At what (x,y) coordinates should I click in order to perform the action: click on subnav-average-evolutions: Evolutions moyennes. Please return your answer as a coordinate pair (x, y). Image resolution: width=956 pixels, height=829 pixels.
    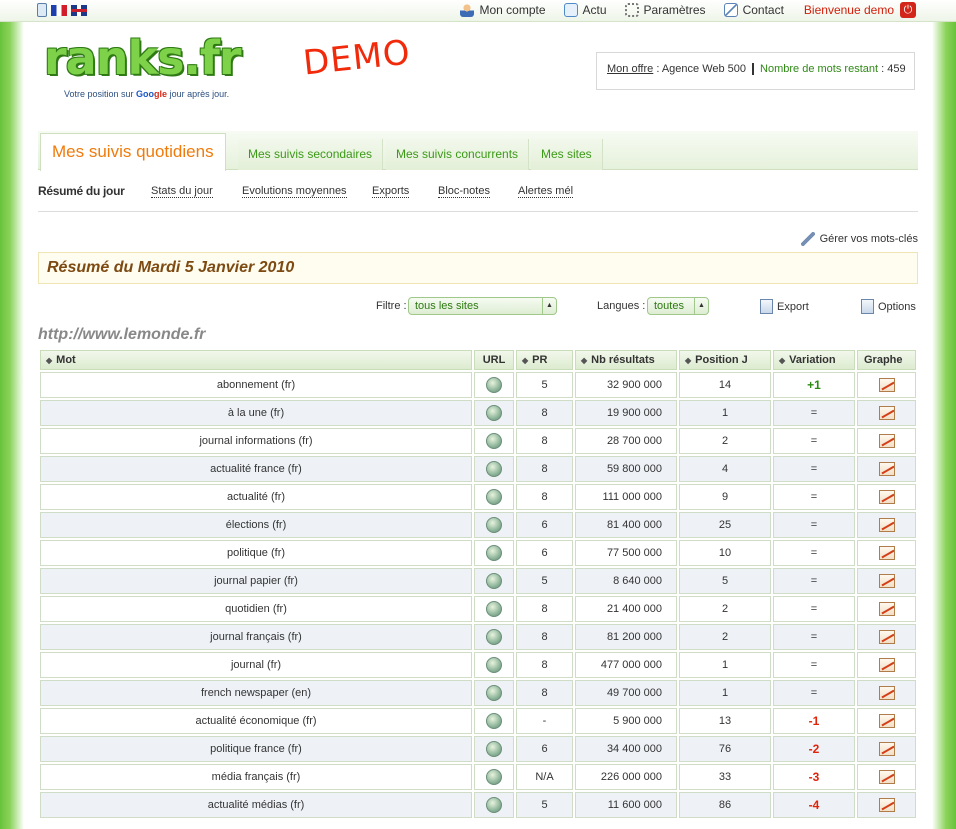
    Looking at the image, I should click on (294, 191).